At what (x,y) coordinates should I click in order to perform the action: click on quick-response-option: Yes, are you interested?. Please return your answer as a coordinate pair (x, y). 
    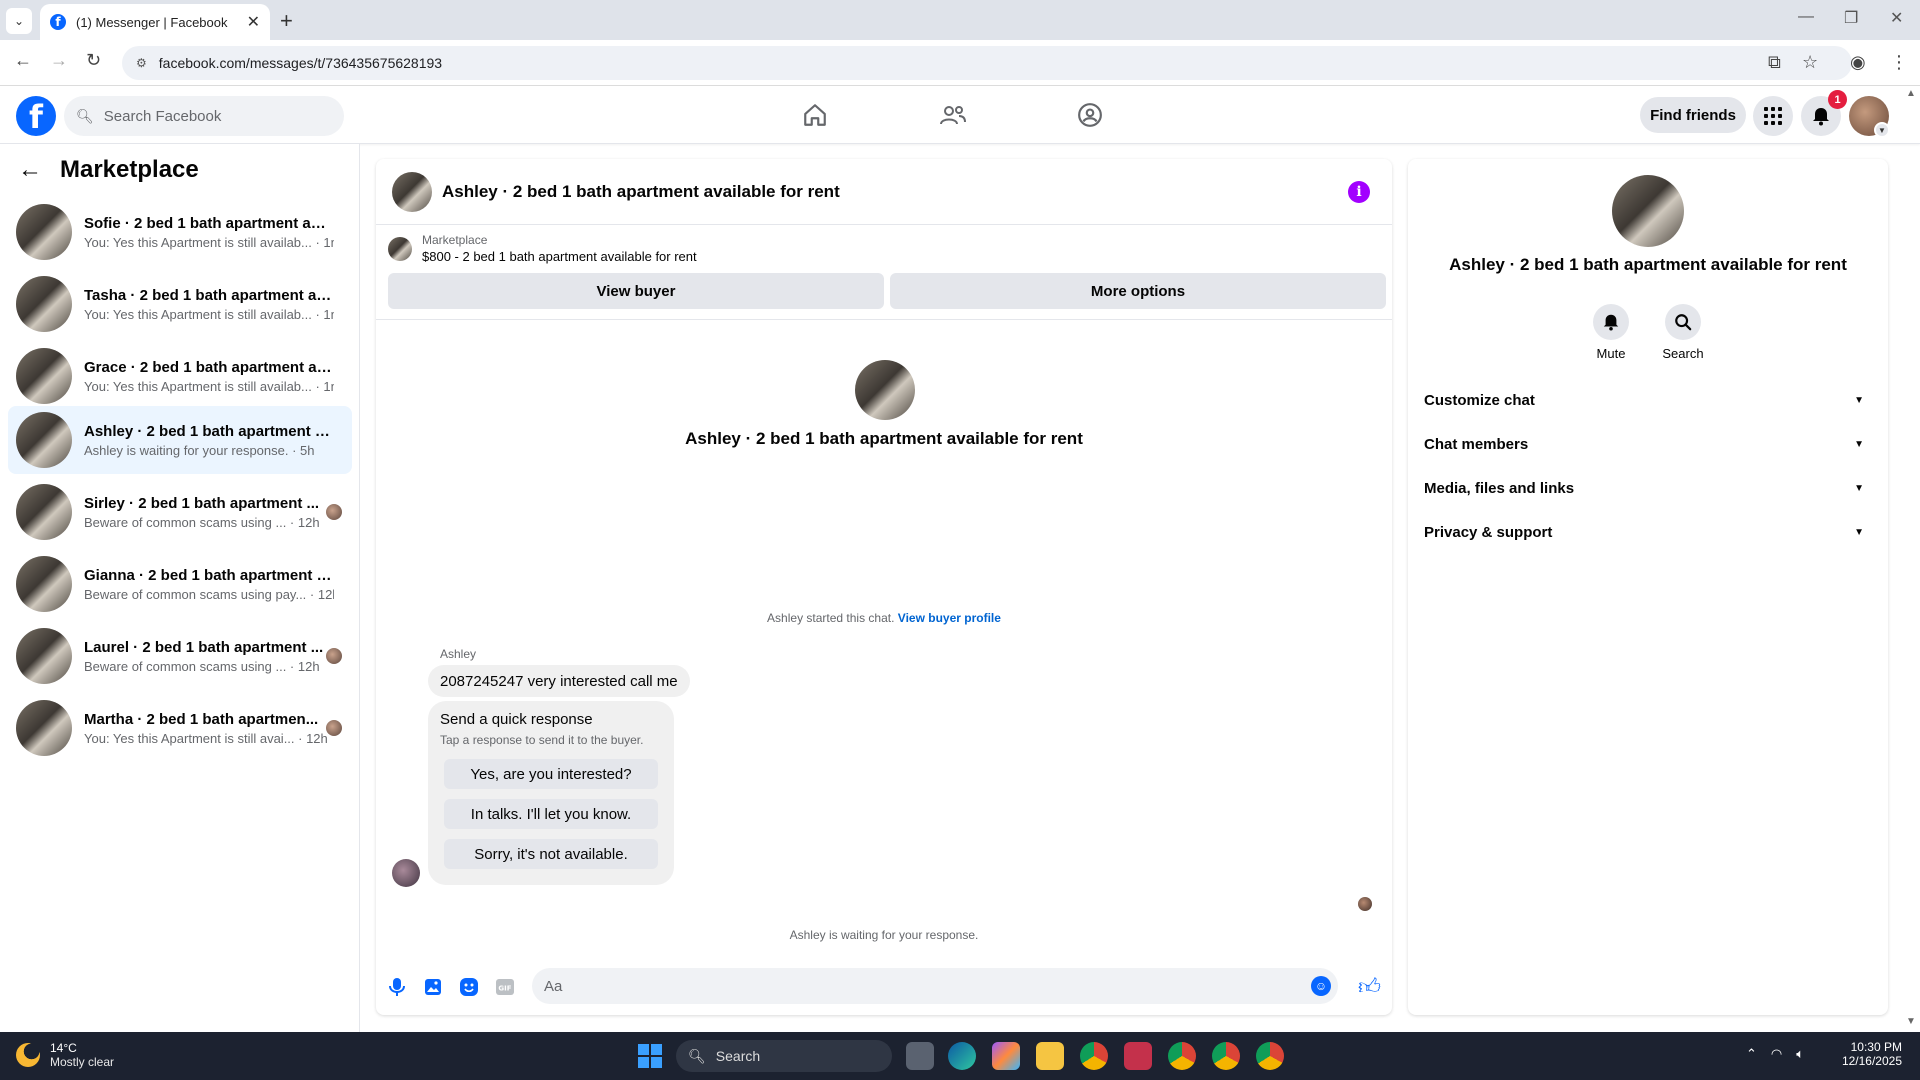
    Looking at the image, I should click on (551, 774).